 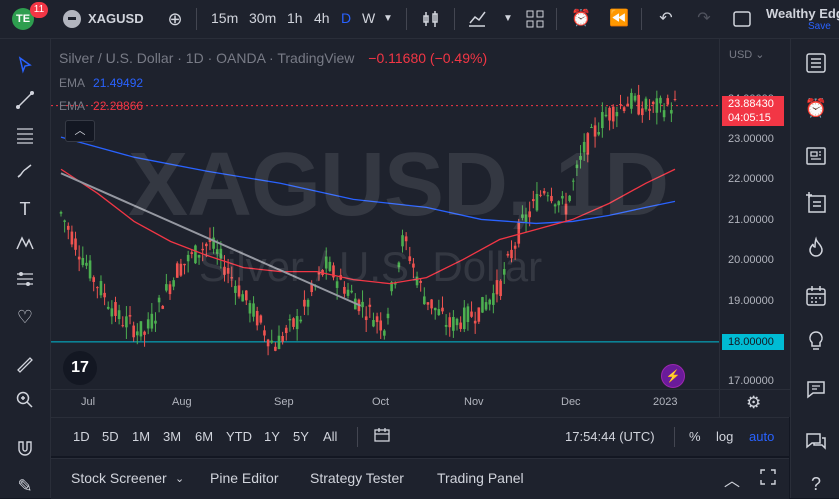 I want to click on auto-scale-toggle: auto, so click(x=761, y=436).